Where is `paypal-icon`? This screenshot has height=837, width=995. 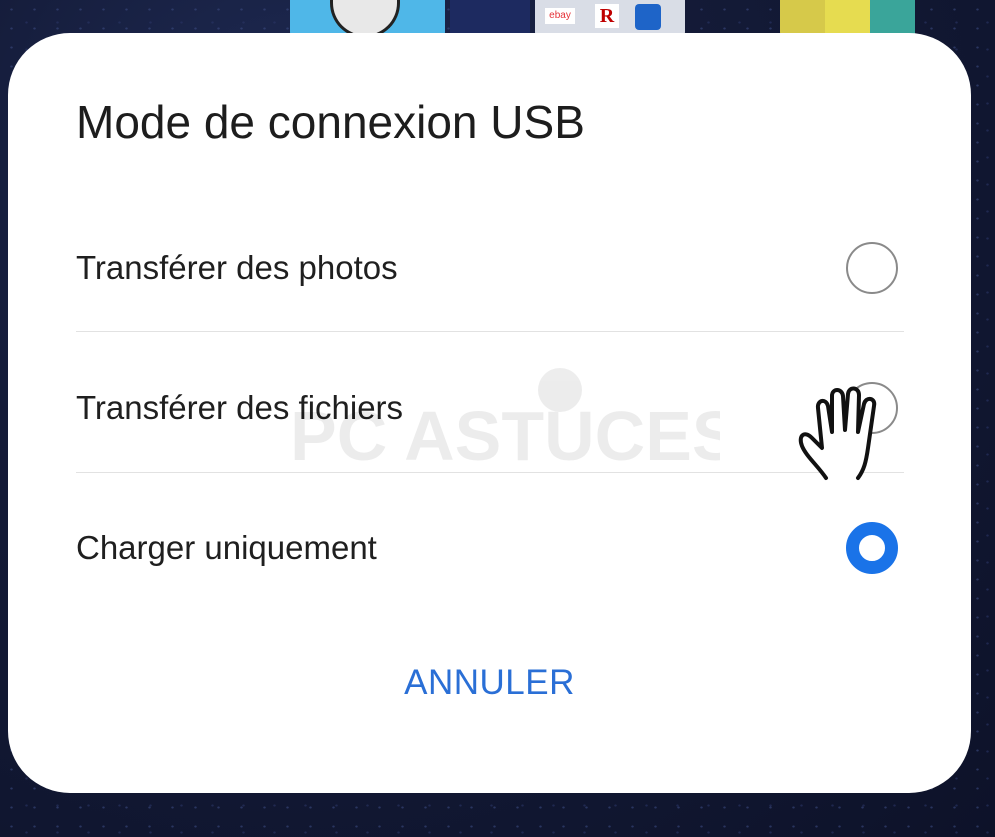 paypal-icon is located at coordinates (648, 17).